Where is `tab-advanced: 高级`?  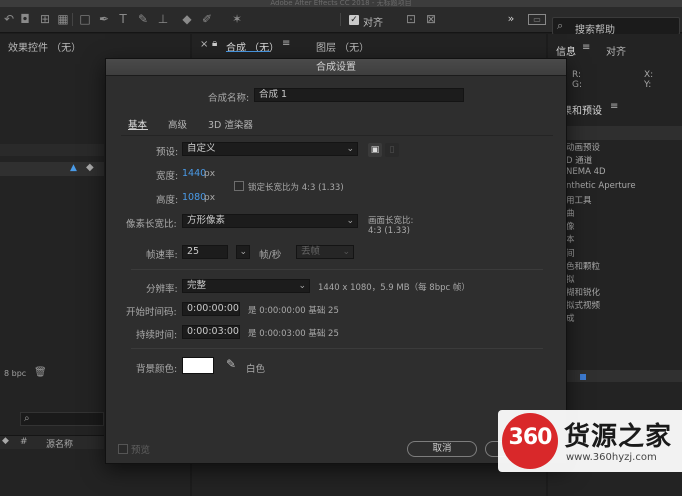
tab-advanced: 高级 is located at coordinates (177, 124).